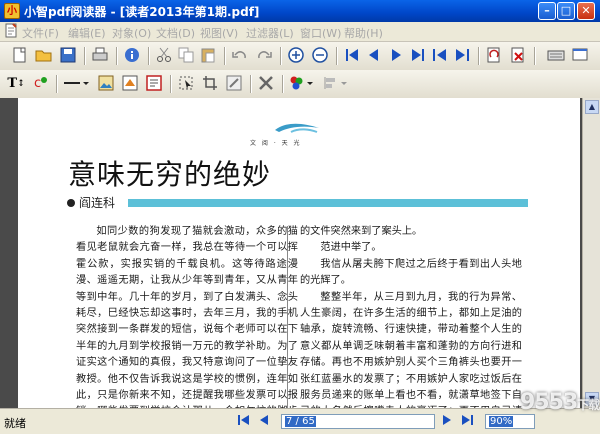  I want to click on menu-help: 帮助(H), so click(363, 33).